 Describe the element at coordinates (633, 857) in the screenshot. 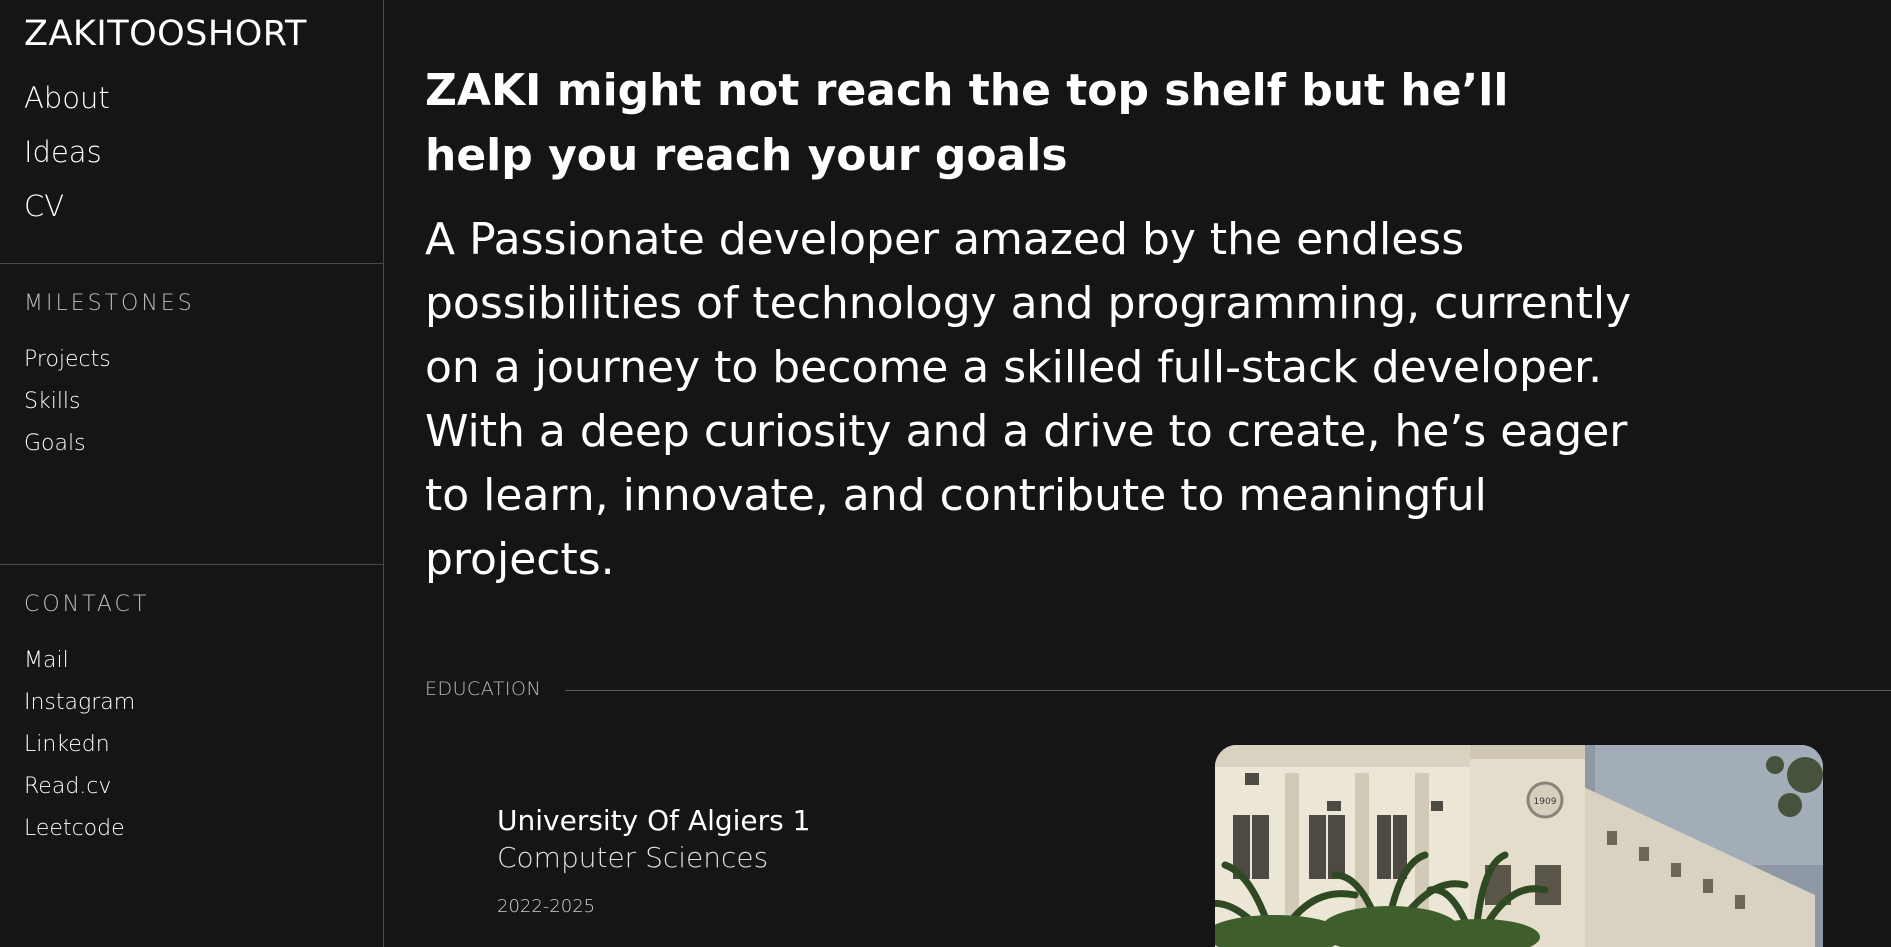

I see `degree-name: Computer Sciences` at that location.